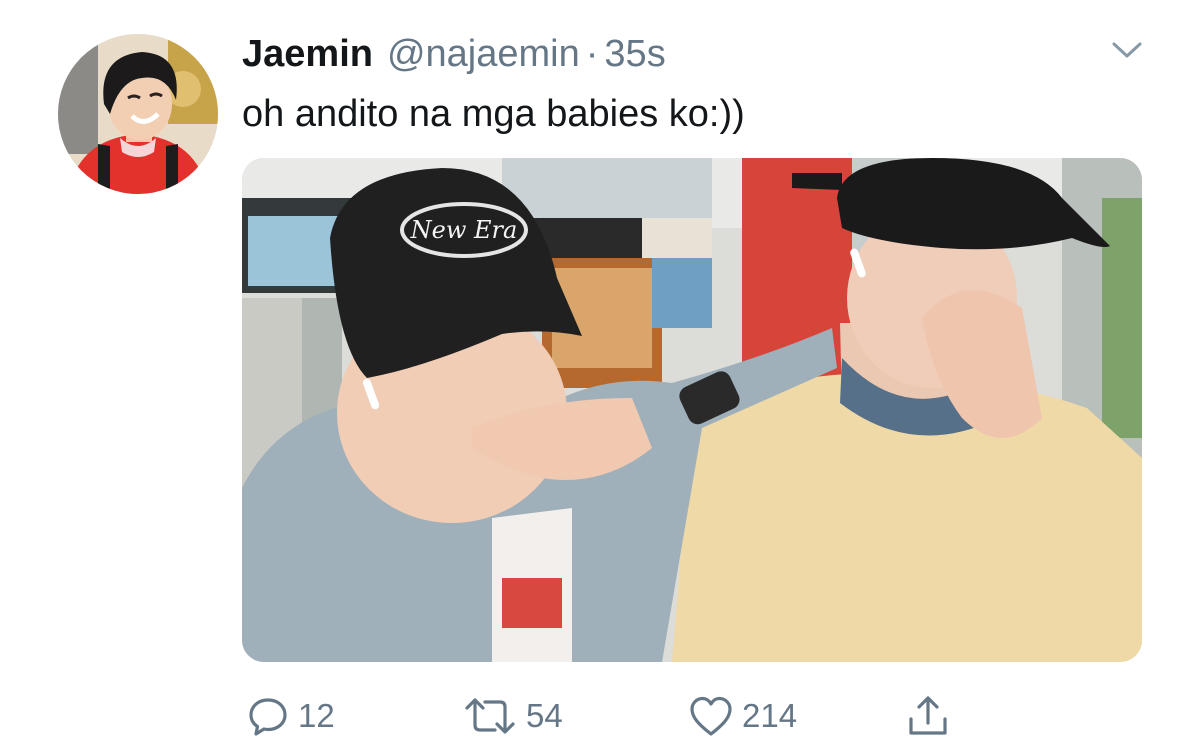 This screenshot has height=756, width=1200. Describe the element at coordinates (493, 114) in the screenshot. I see `tweet-text: oh andito na mga babies ko:))` at that location.